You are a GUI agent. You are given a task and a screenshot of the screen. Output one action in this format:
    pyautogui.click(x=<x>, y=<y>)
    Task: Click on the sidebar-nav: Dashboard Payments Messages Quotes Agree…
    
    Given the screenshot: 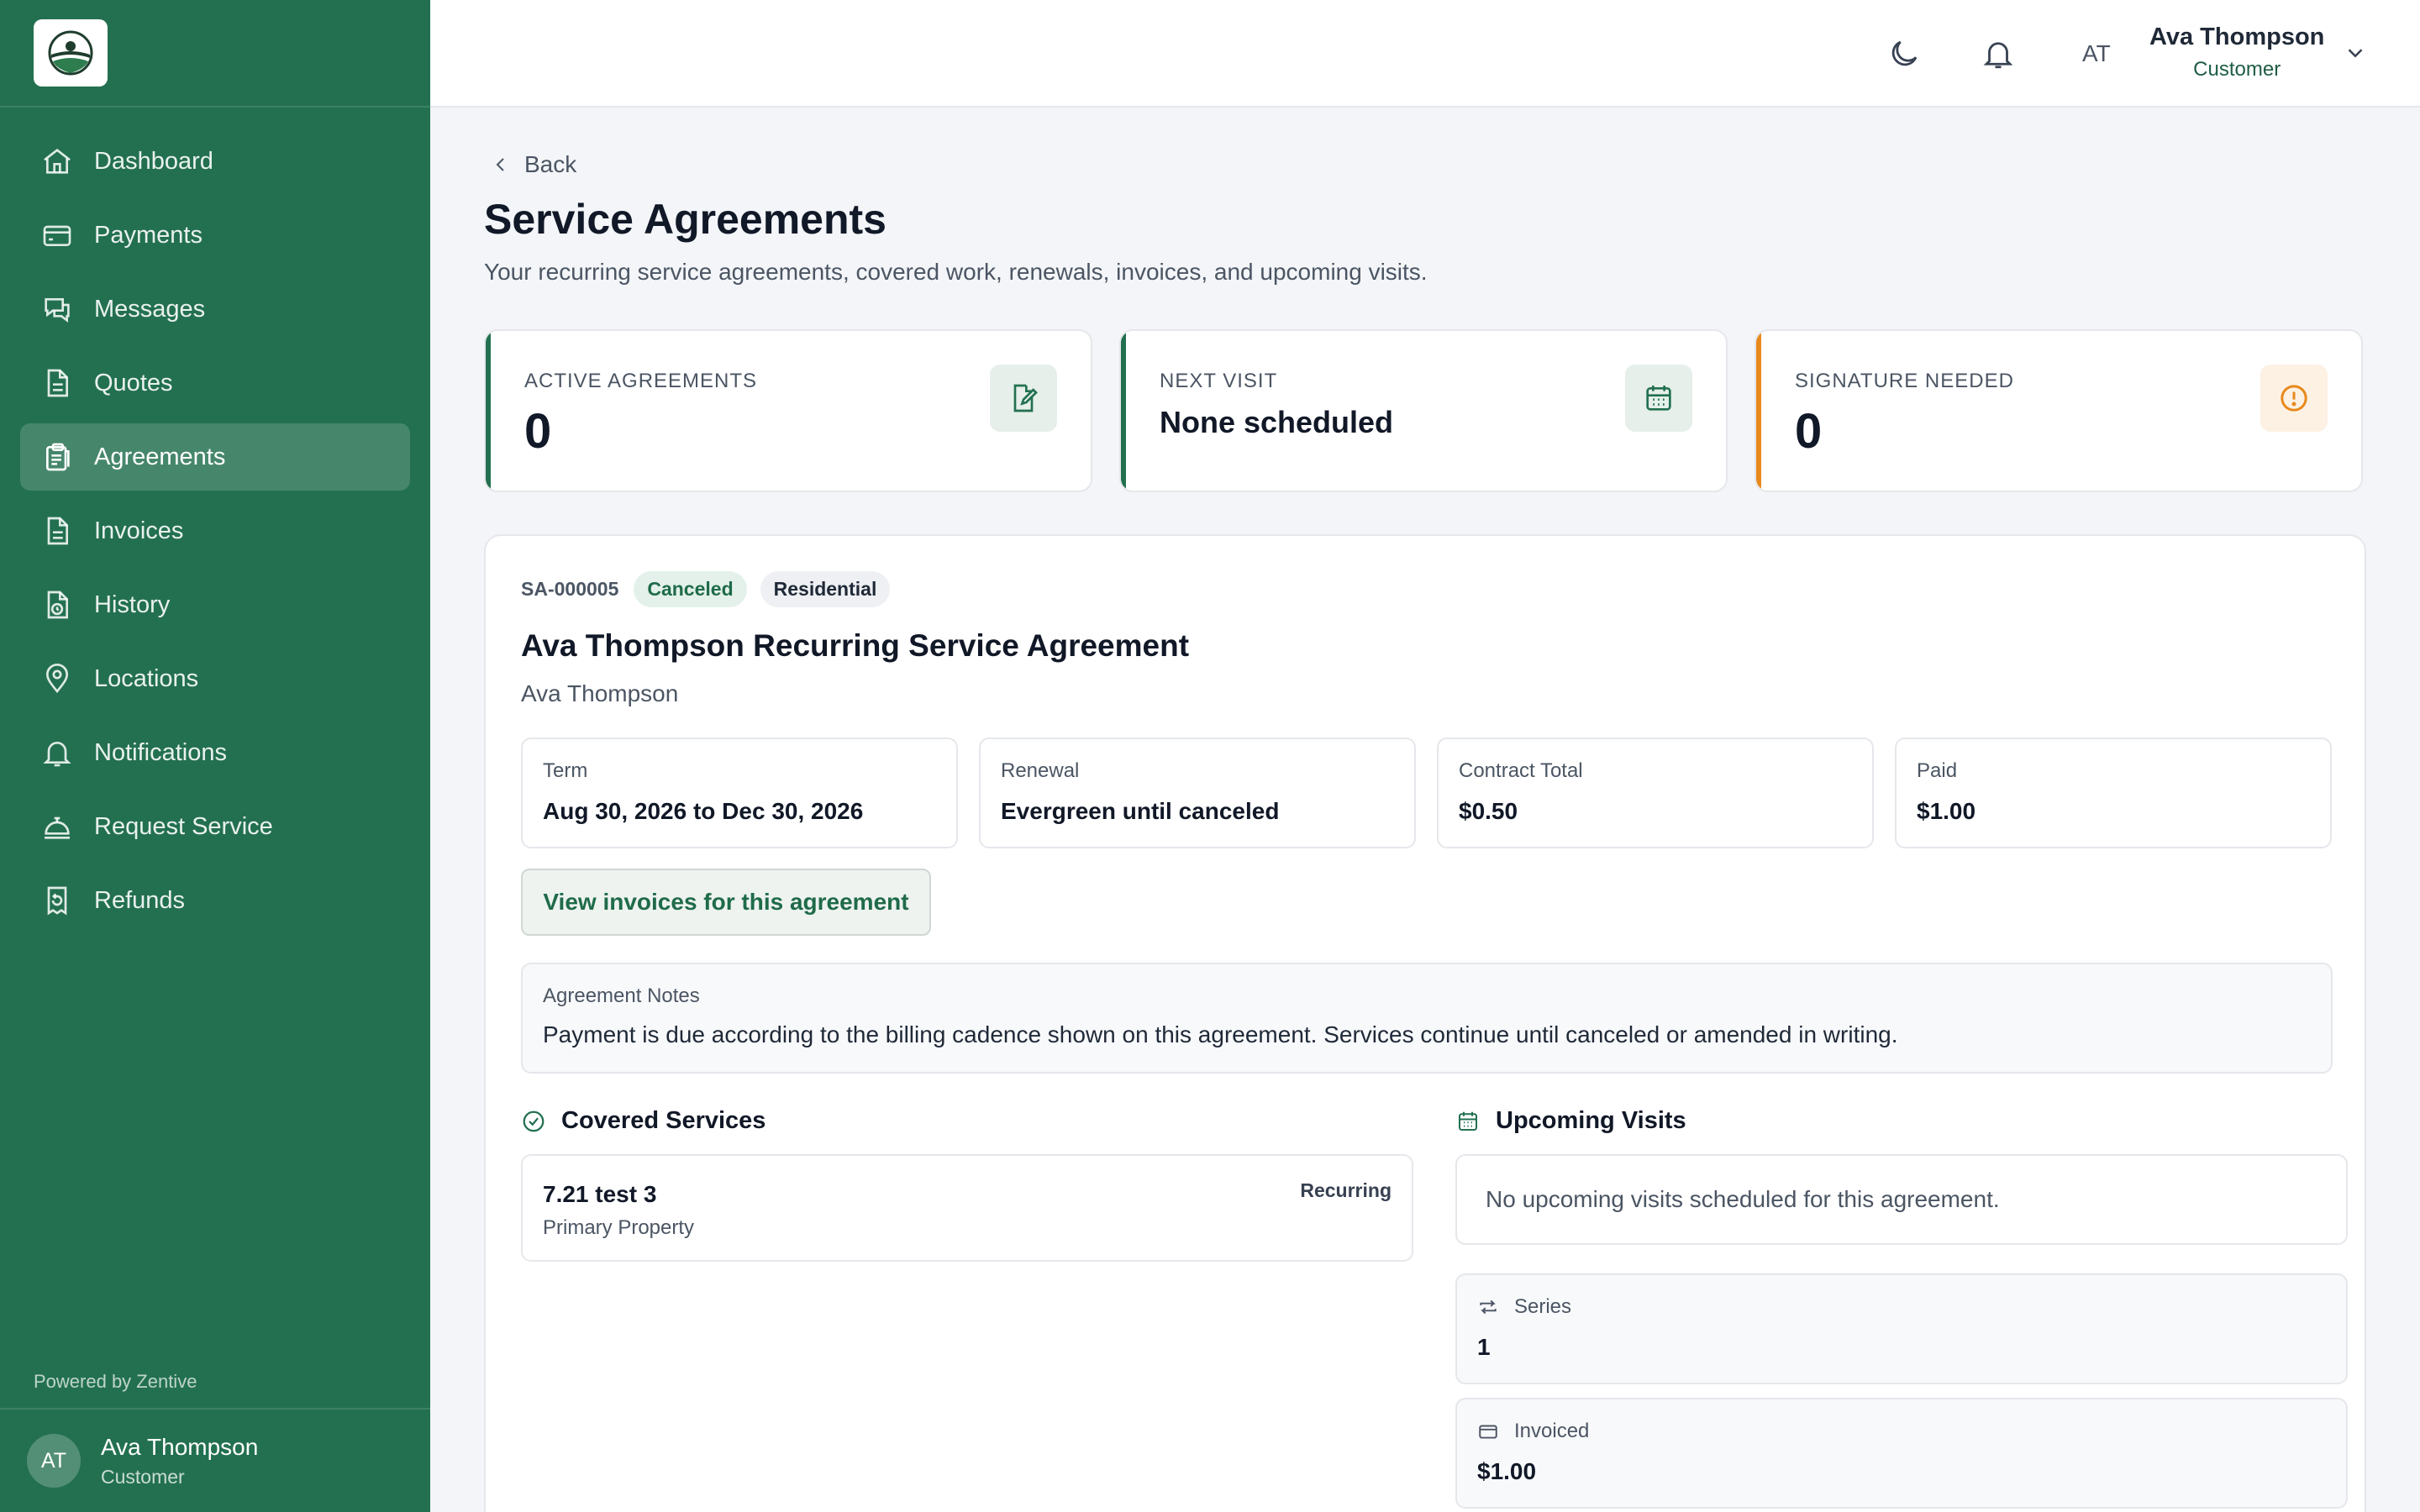 What is the action you would take?
    pyautogui.click(x=215, y=521)
    